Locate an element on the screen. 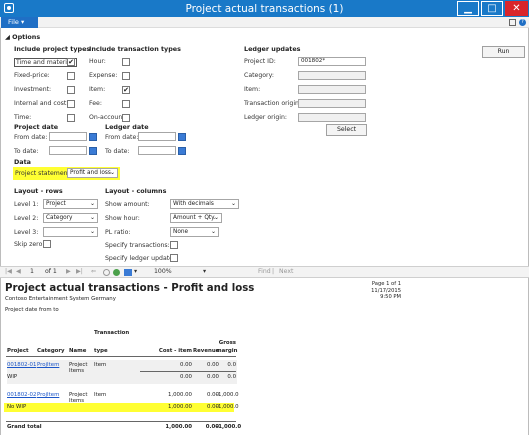 The height and width of the screenshot is (435, 529). grand-total-cost: 1,000.00 is located at coordinates (178, 427).